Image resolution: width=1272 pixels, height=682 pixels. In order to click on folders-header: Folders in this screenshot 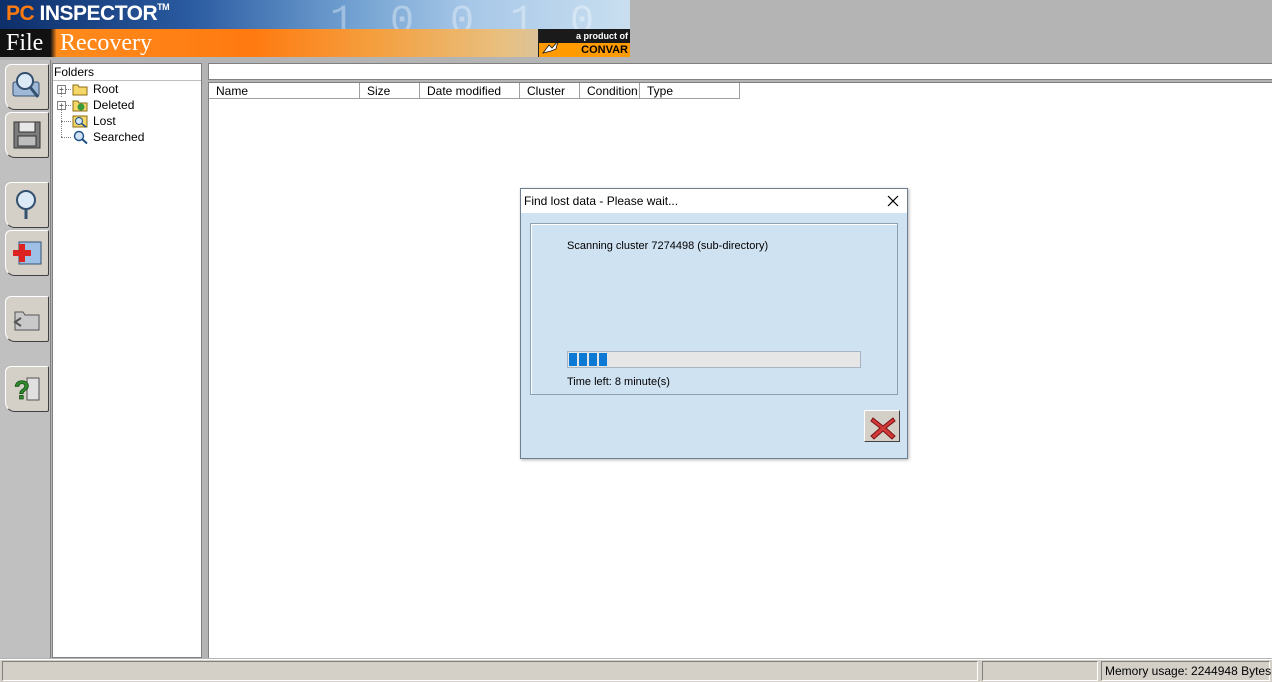, I will do `click(127, 72)`.